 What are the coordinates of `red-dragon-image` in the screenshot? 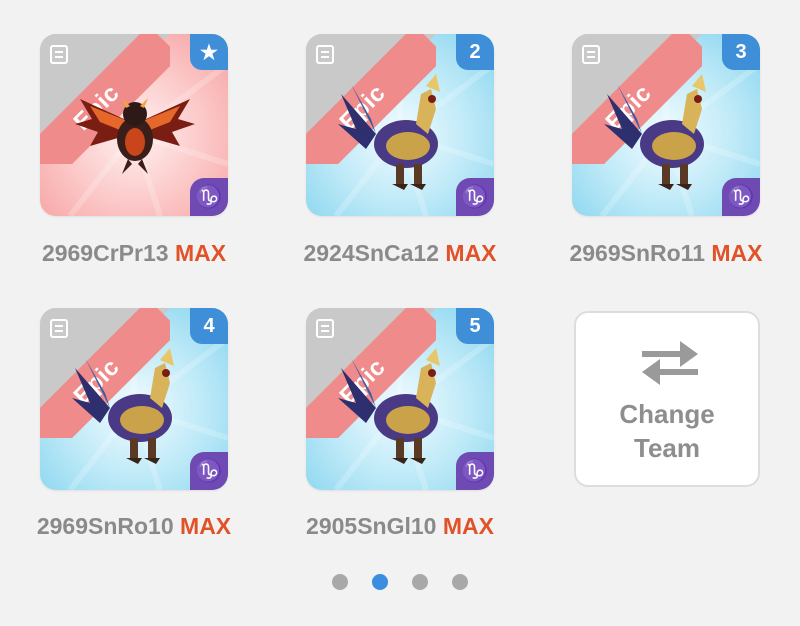 It's located at (135, 136).